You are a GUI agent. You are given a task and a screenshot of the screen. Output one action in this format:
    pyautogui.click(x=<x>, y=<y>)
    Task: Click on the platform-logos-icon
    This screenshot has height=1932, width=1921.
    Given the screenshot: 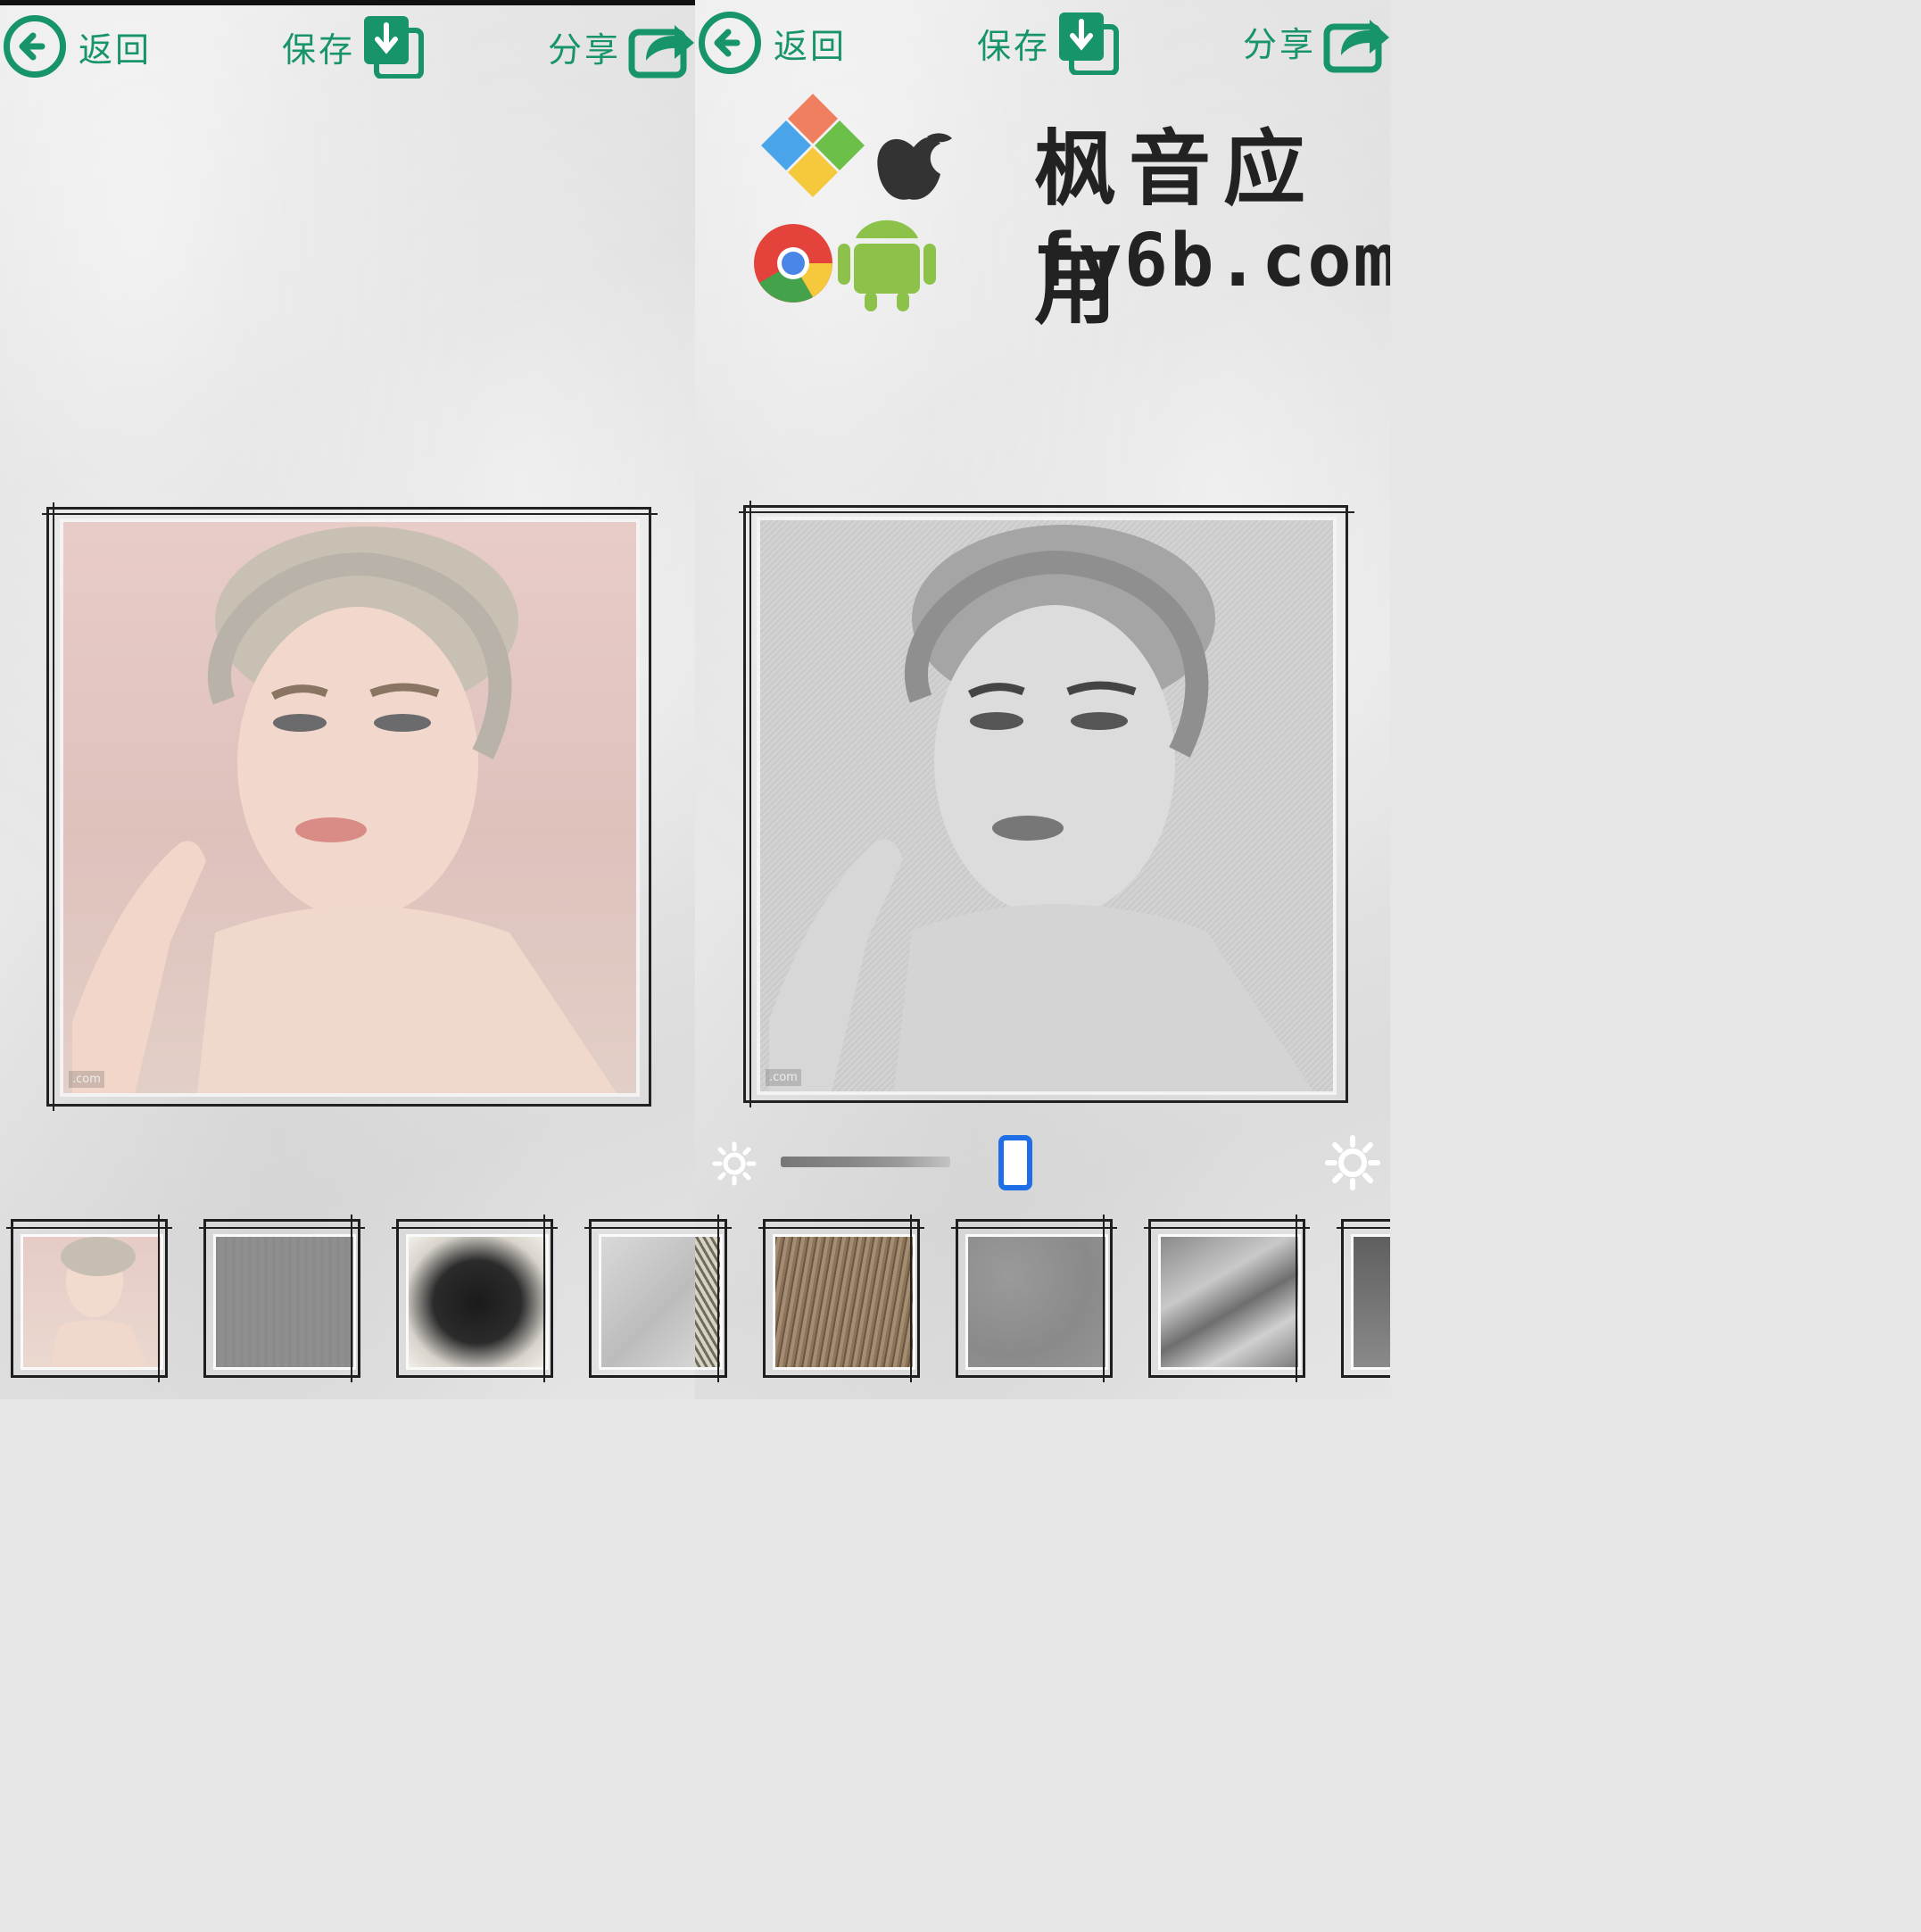 What is the action you would take?
    pyautogui.click(x=853, y=202)
    